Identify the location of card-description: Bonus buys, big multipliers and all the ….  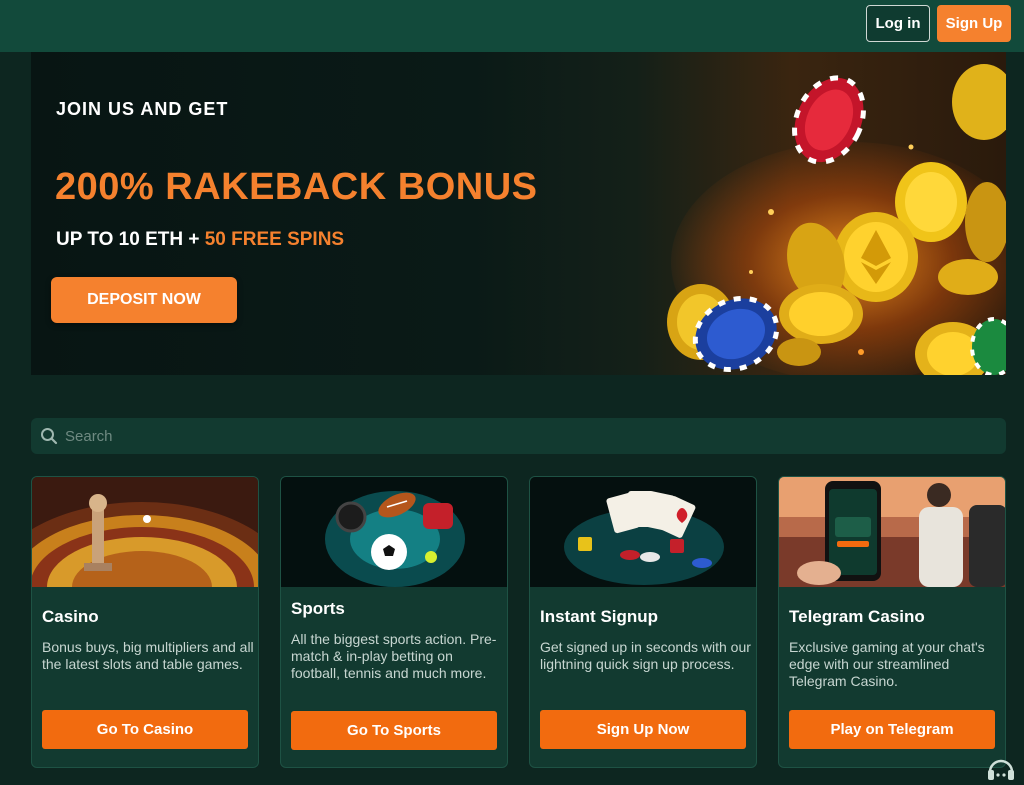
(148, 655).